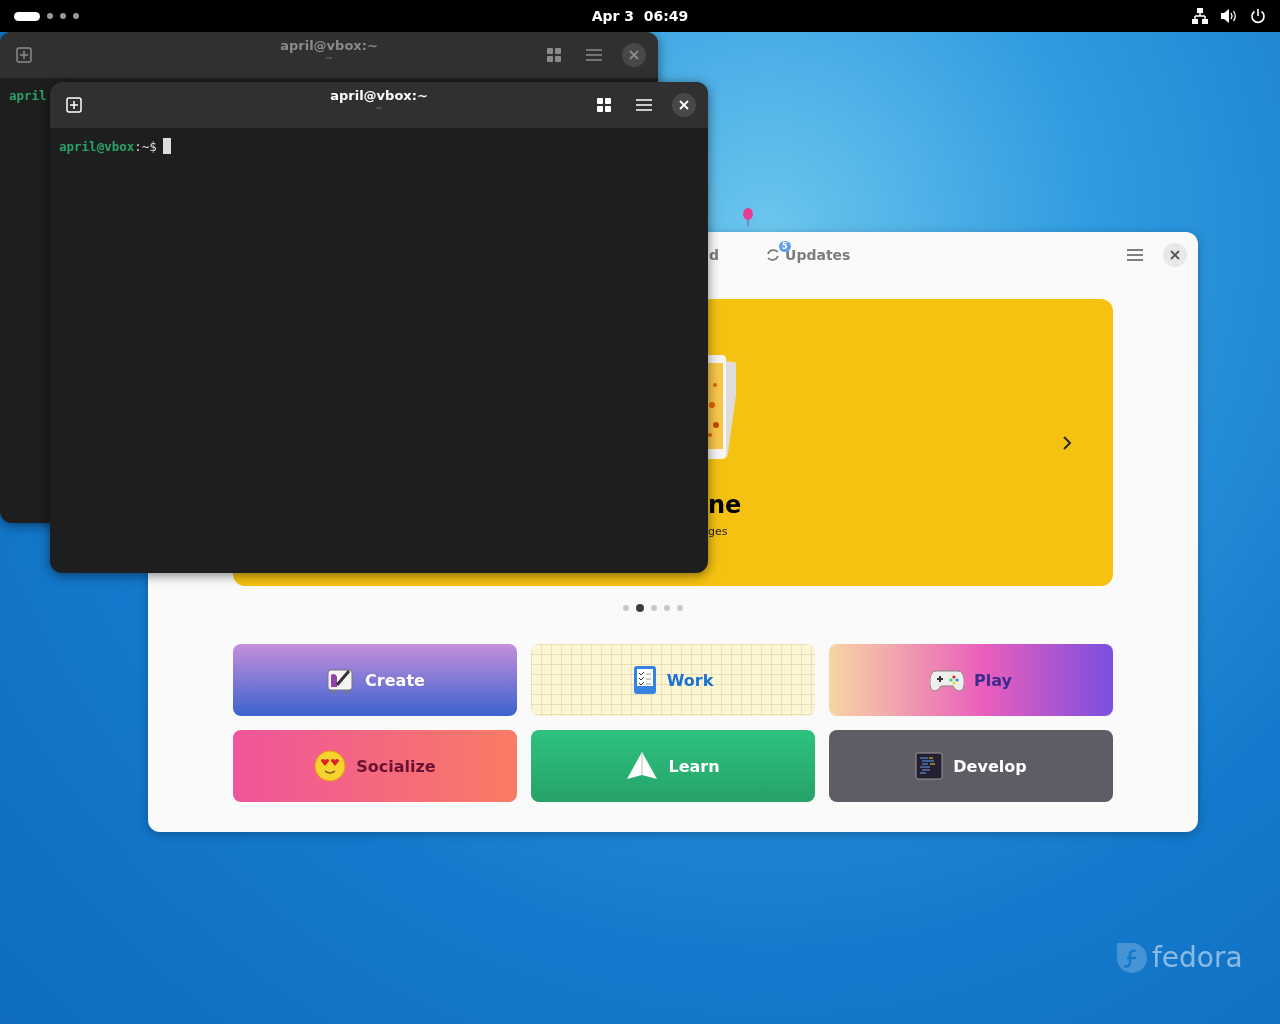  Describe the element at coordinates (1229, 16) in the screenshot. I see `volume-icon` at that location.